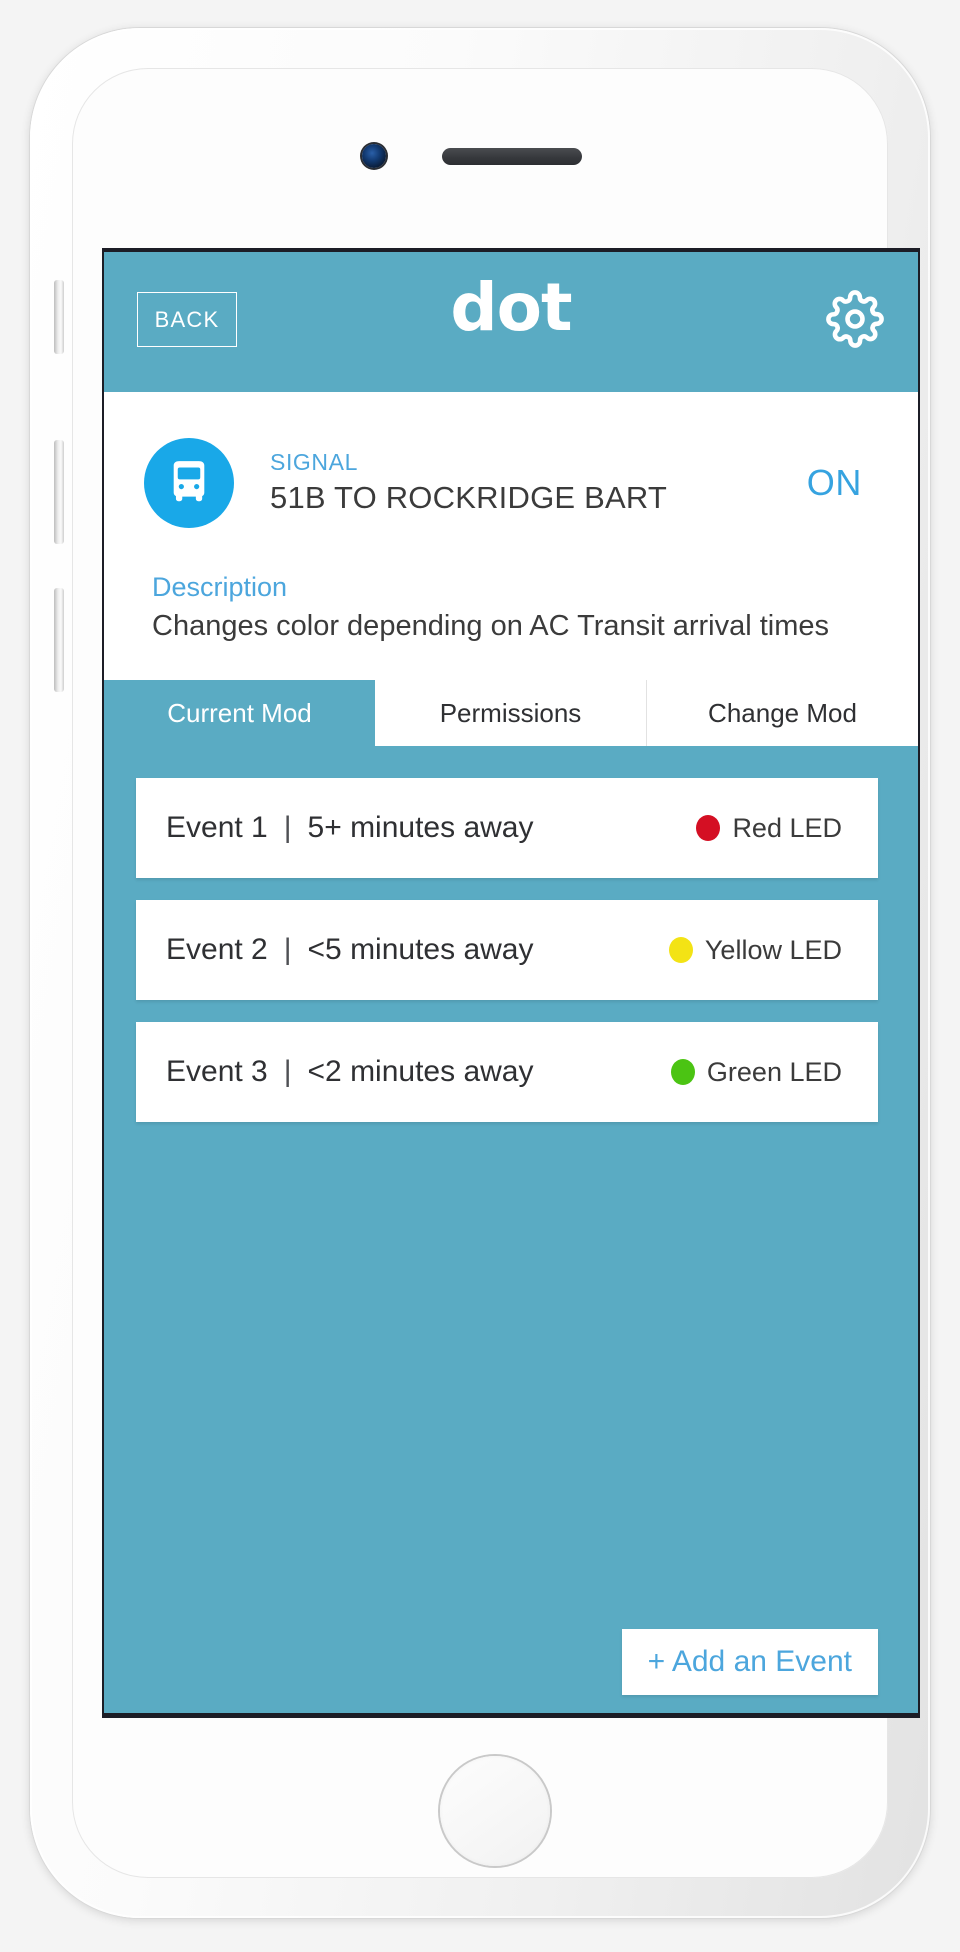 The height and width of the screenshot is (1952, 960). I want to click on table-row: Event 1 | 5+ minutes away Red LED, so click(507, 828).